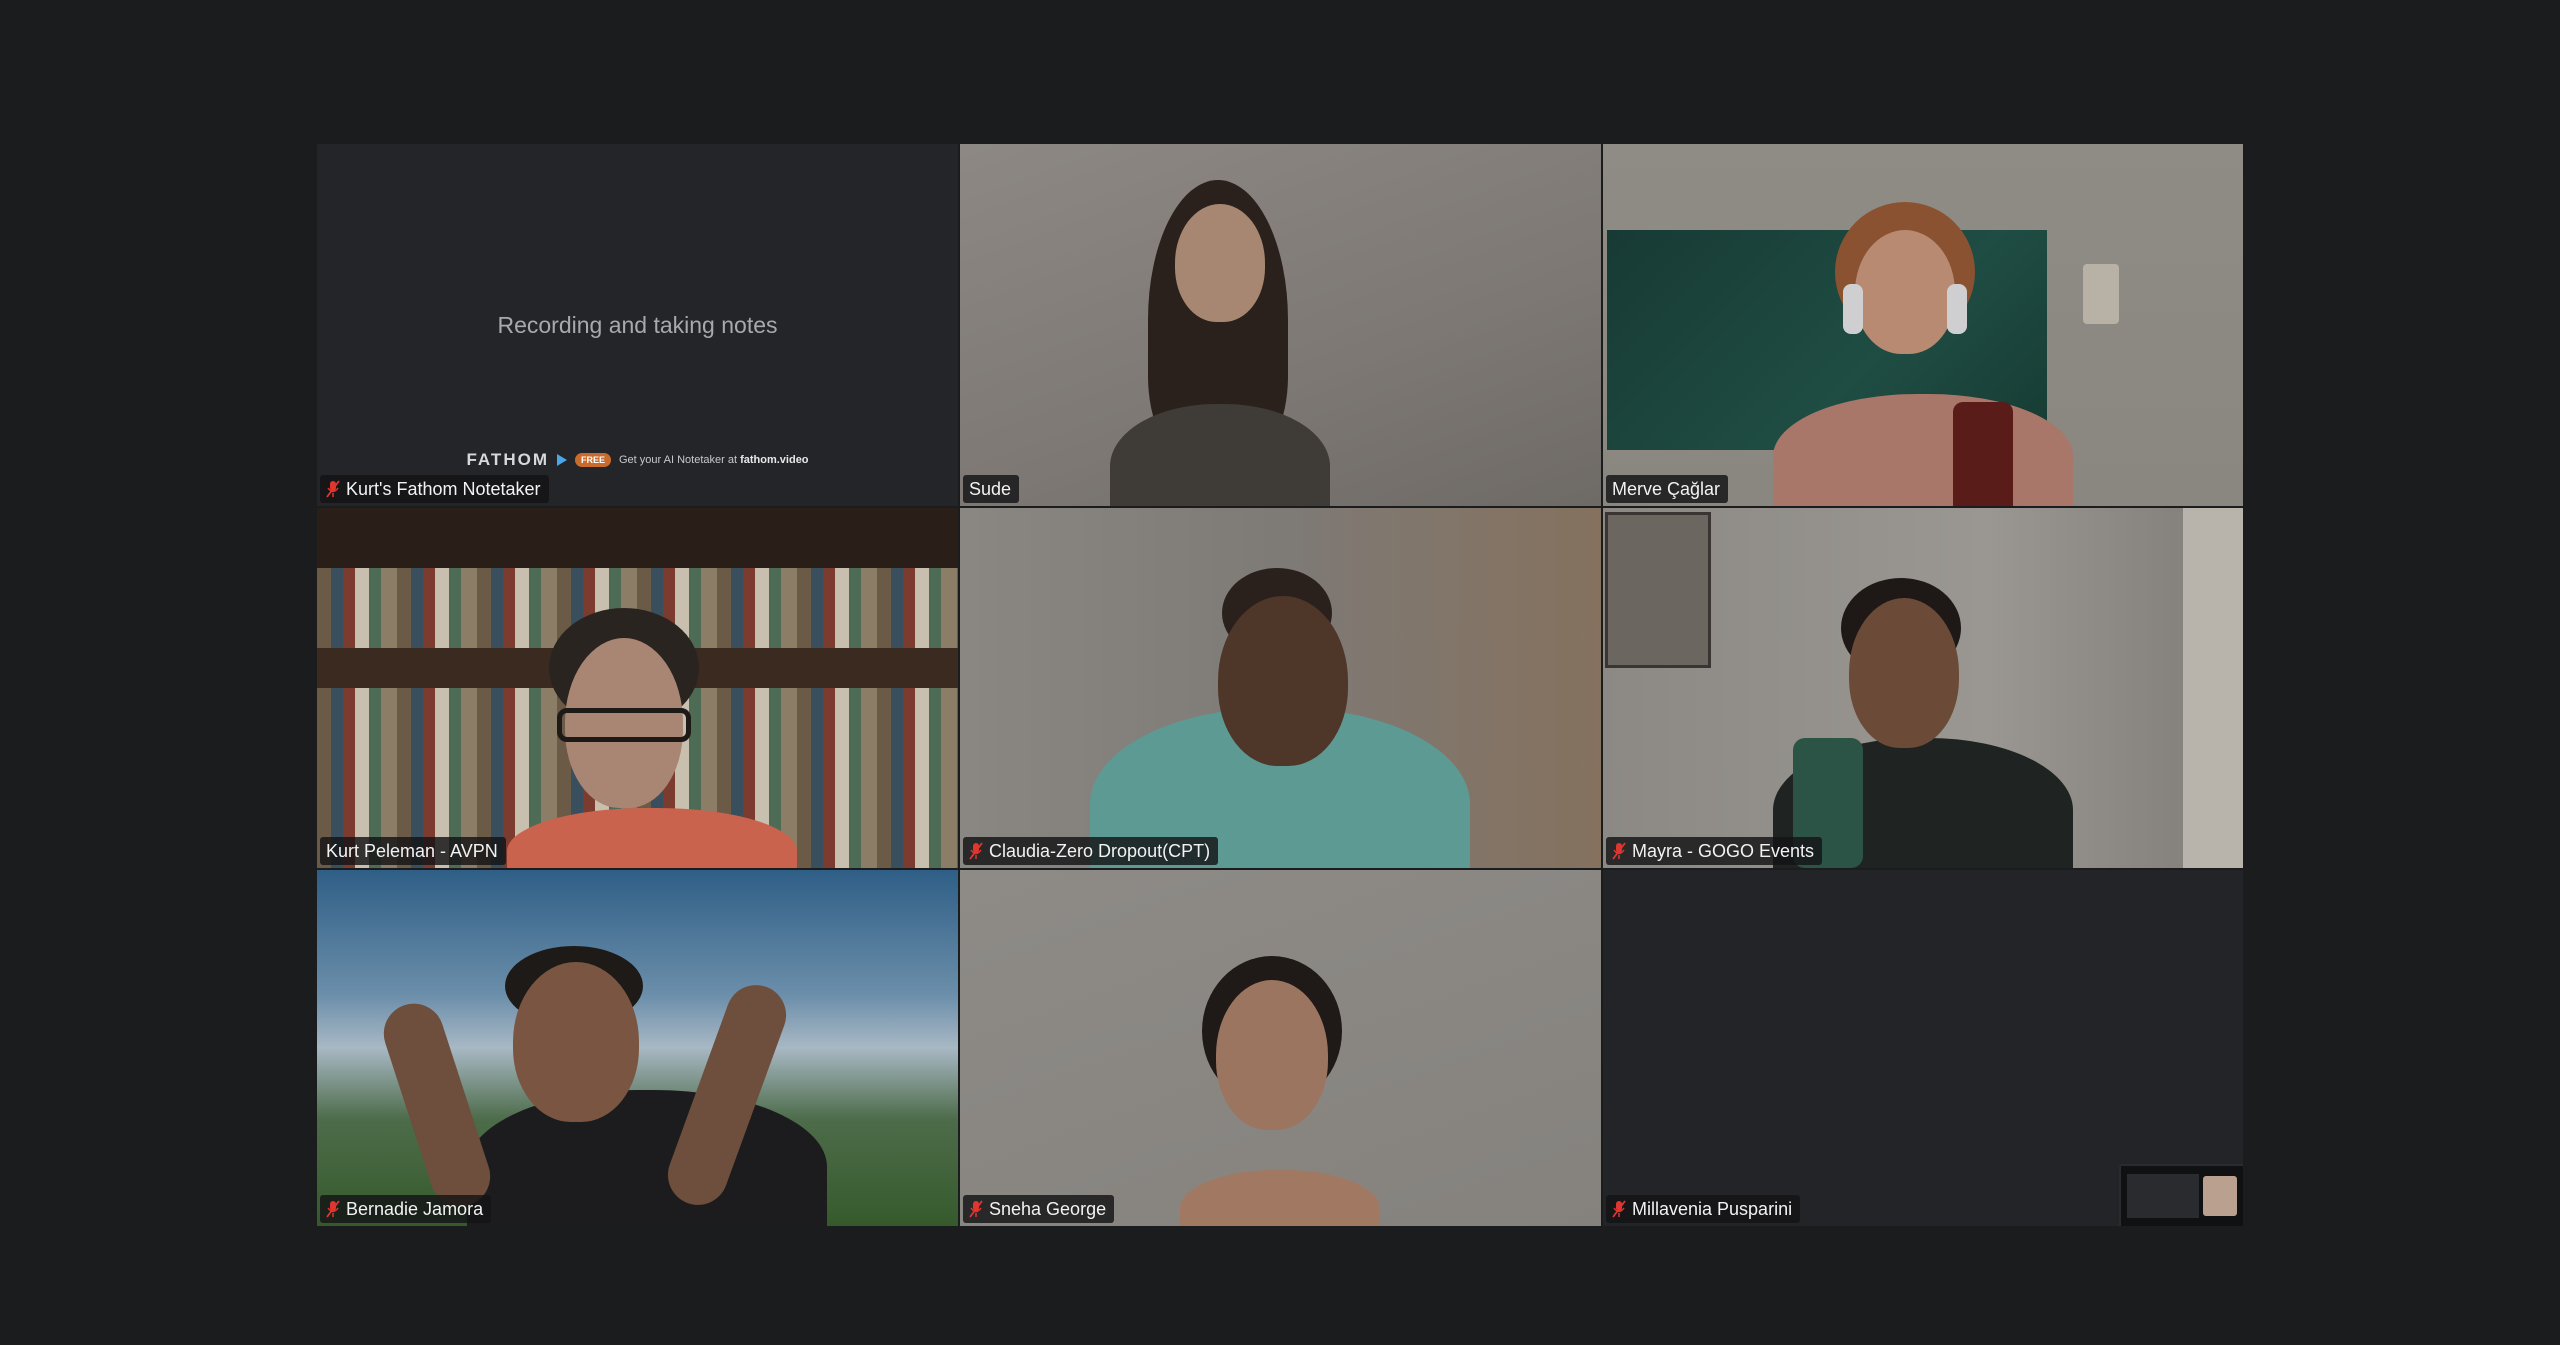 The width and height of the screenshot is (2560, 1345). What do you see at coordinates (2220, 1196) in the screenshot?
I see `self-view-face` at bounding box center [2220, 1196].